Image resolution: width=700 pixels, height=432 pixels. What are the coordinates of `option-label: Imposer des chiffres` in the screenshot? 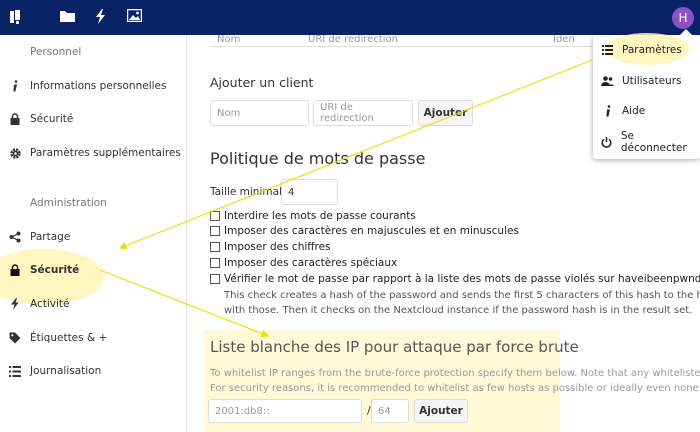 It's located at (277, 247).